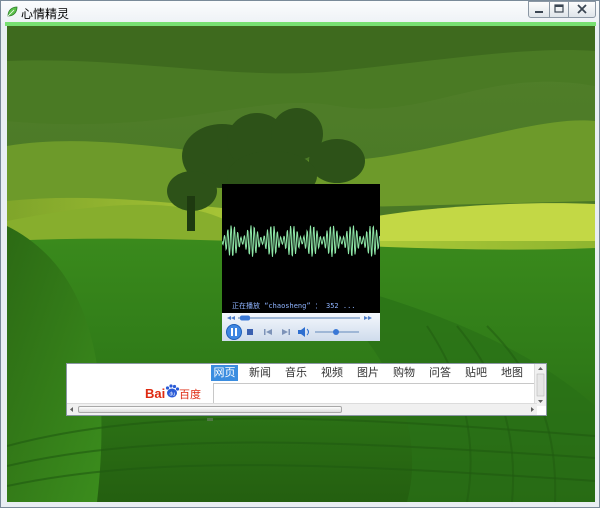  Describe the element at coordinates (296, 373) in the screenshot. I see `tab-music: 音乐` at that location.